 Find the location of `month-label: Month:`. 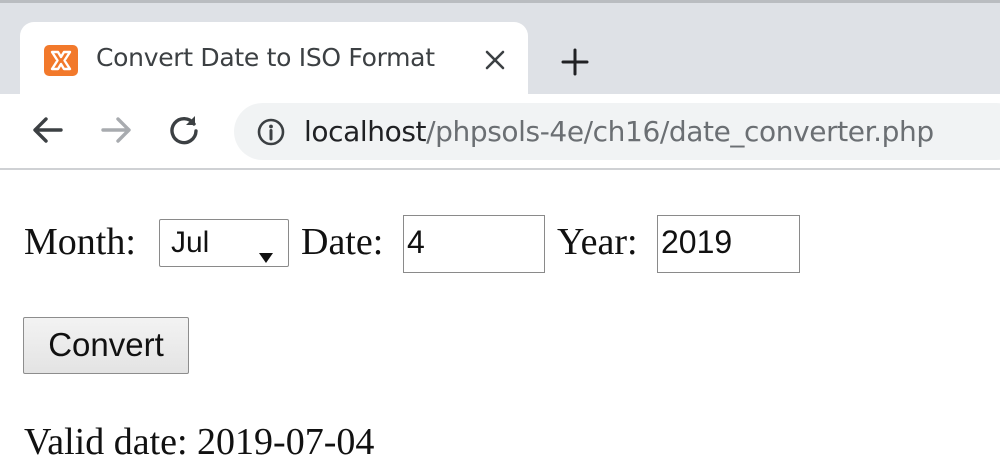

month-label: Month: is located at coordinates (80, 242).